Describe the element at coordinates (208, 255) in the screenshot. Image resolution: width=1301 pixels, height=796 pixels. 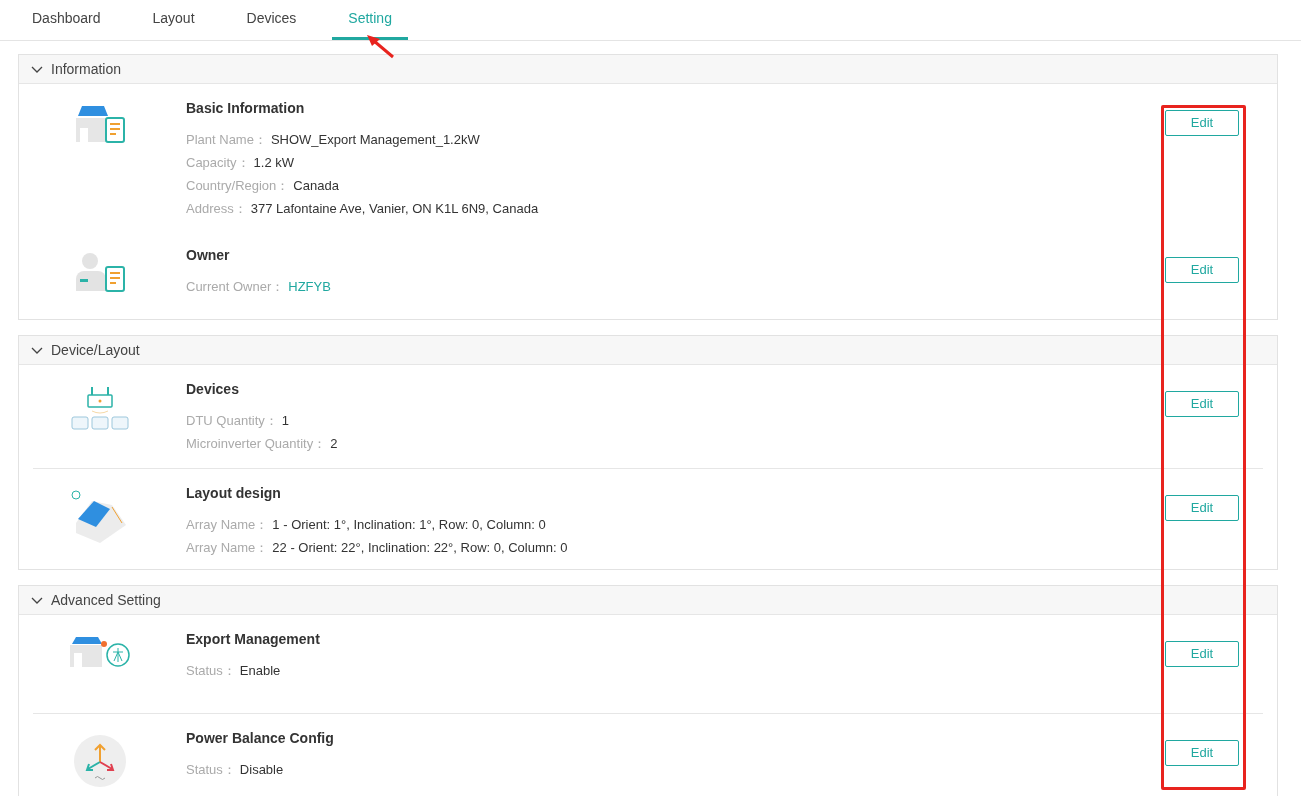
I see `item-title: Owner` at that location.